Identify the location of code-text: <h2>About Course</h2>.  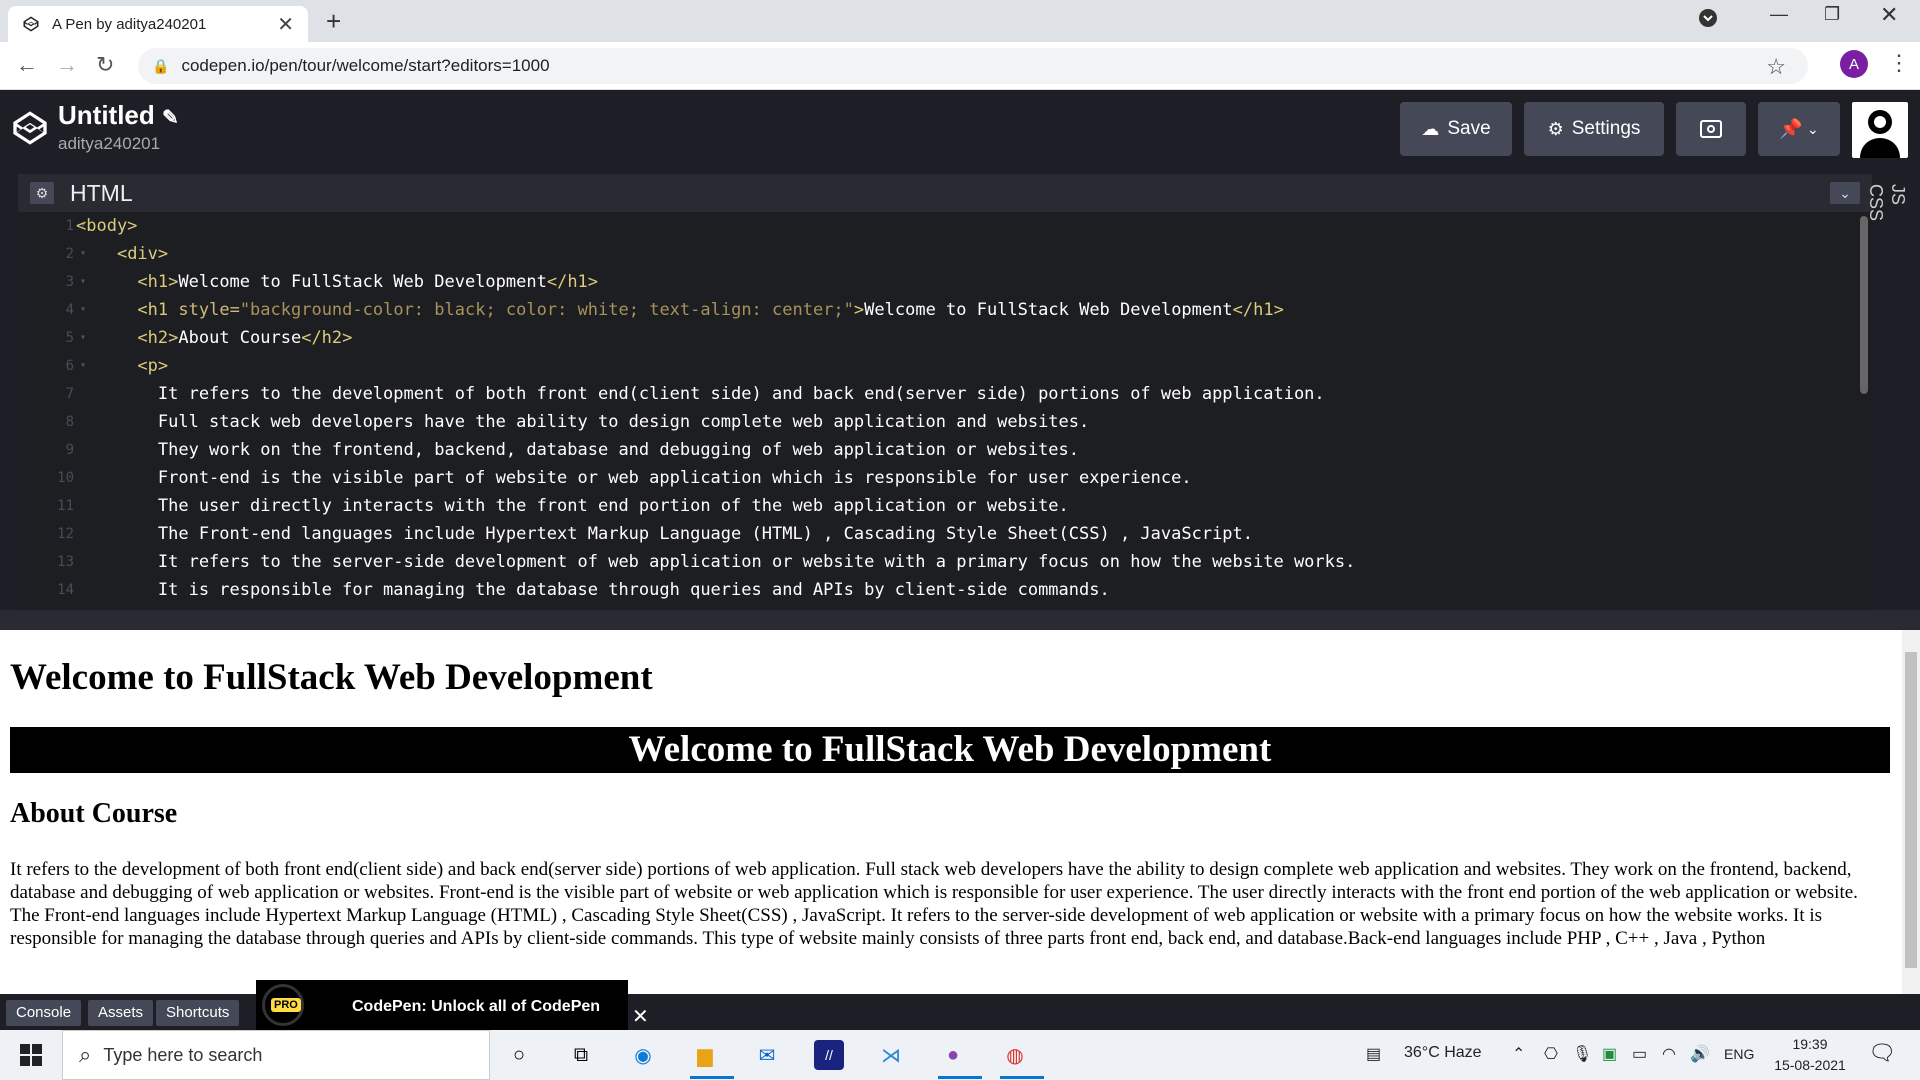
(245, 338).